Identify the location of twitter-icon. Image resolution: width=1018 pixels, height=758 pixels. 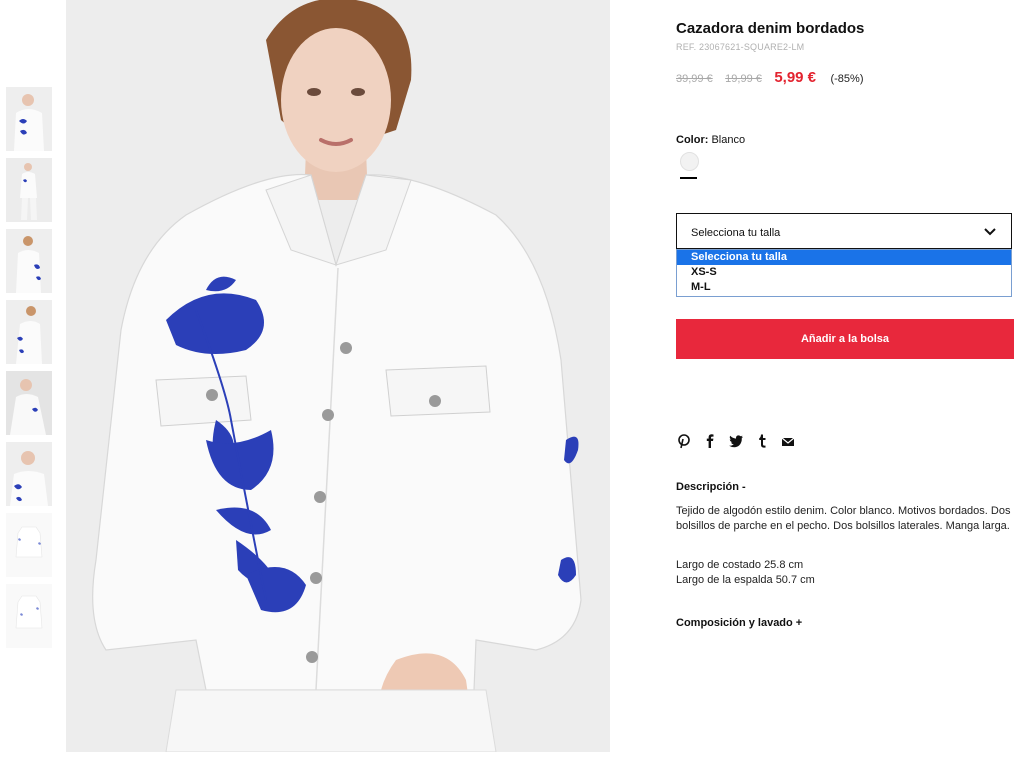
(736, 441).